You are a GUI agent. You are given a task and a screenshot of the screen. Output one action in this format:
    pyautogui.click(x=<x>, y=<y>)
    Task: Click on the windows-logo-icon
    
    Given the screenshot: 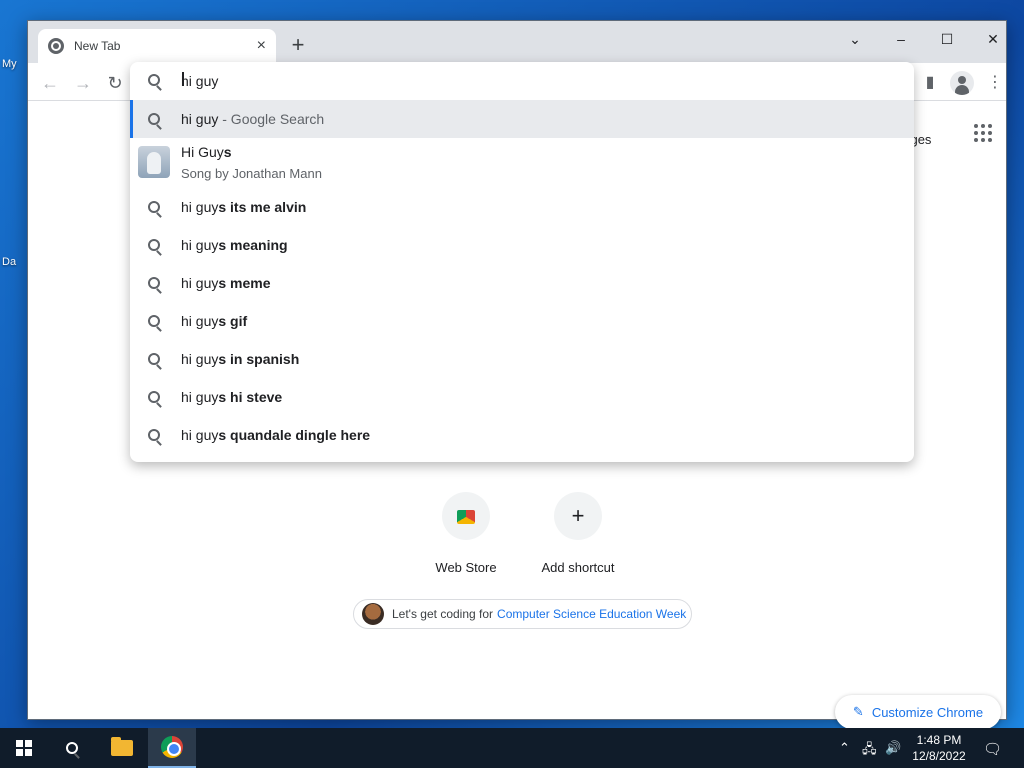 What is the action you would take?
    pyautogui.click(x=24, y=748)
    